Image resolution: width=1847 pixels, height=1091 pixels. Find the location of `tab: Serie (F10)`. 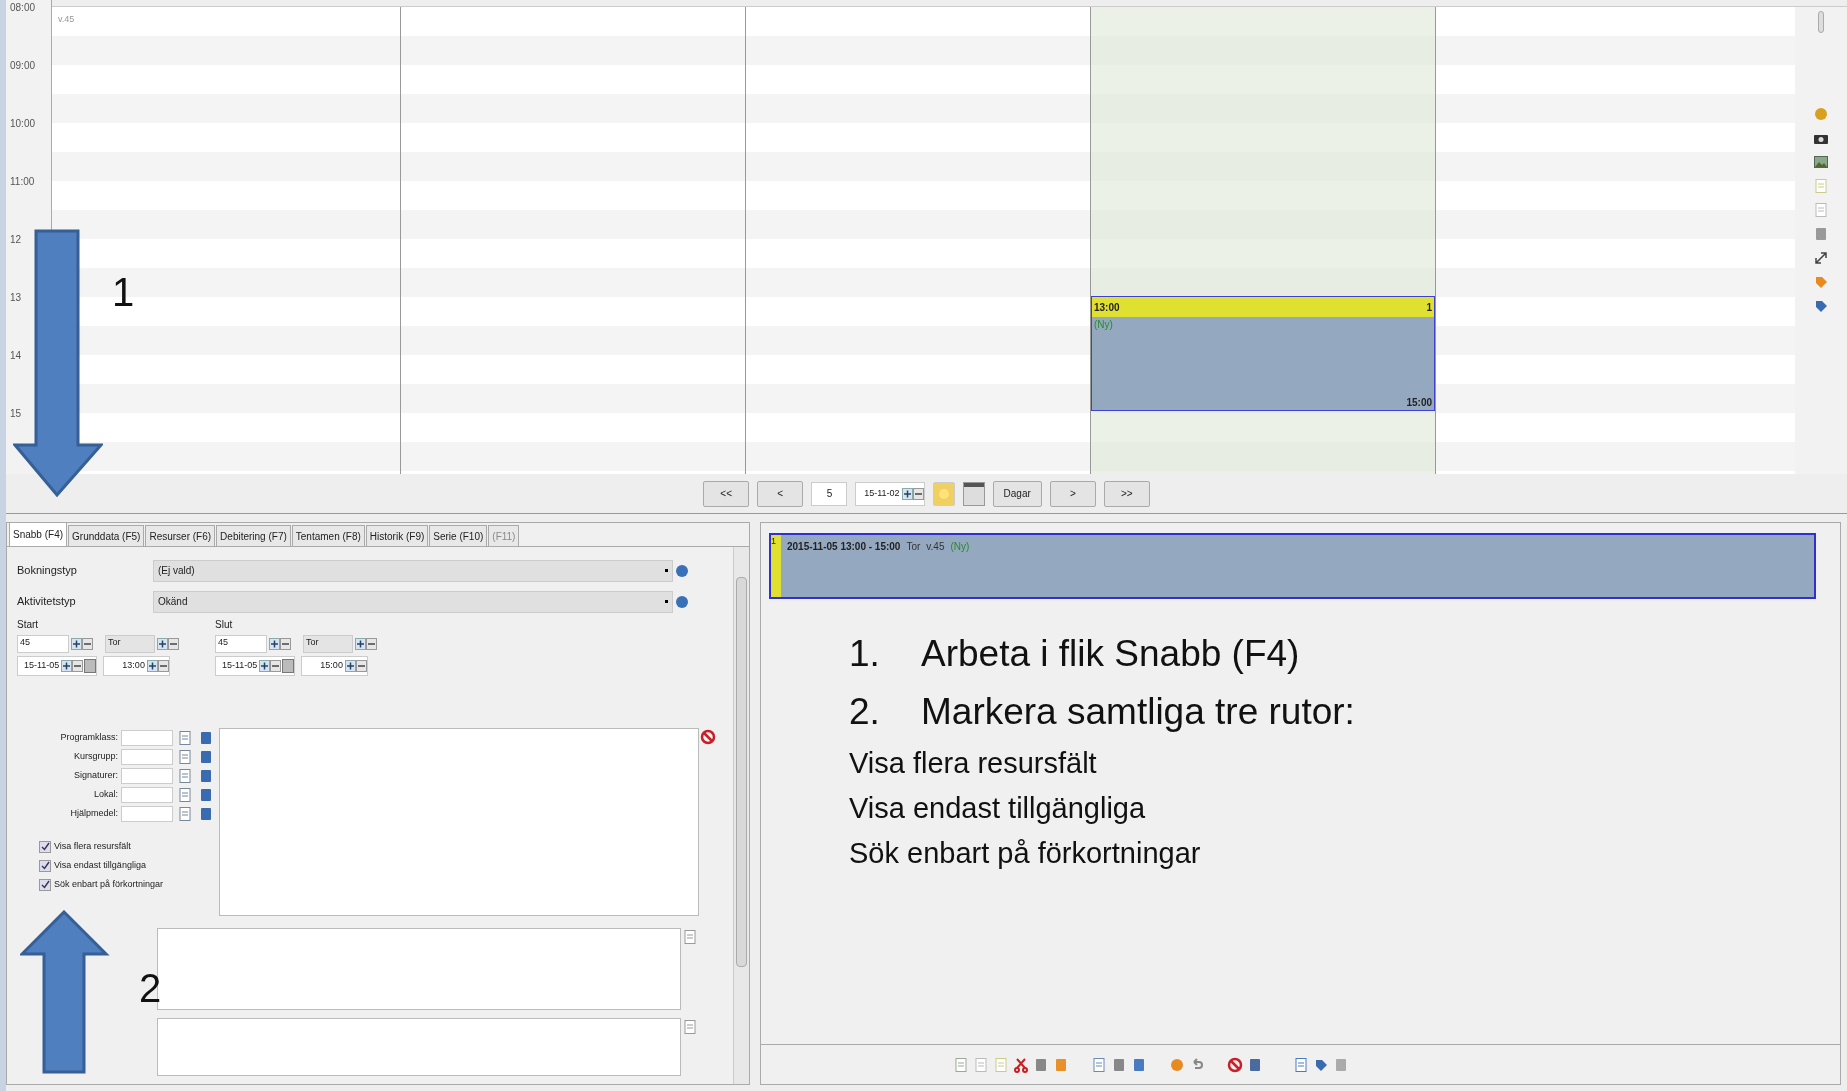

tab: Serie (F10) is located at coordinates (458, 535).